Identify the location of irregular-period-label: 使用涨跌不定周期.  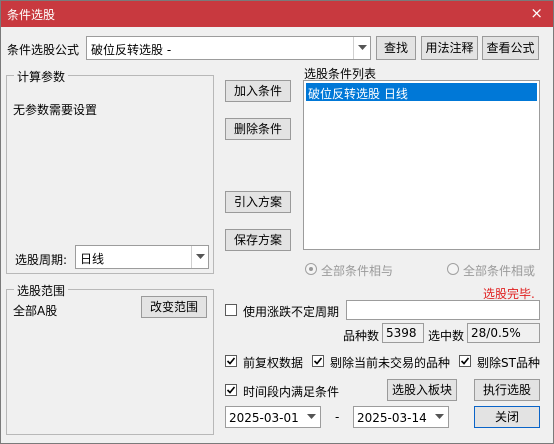
(291, 312).